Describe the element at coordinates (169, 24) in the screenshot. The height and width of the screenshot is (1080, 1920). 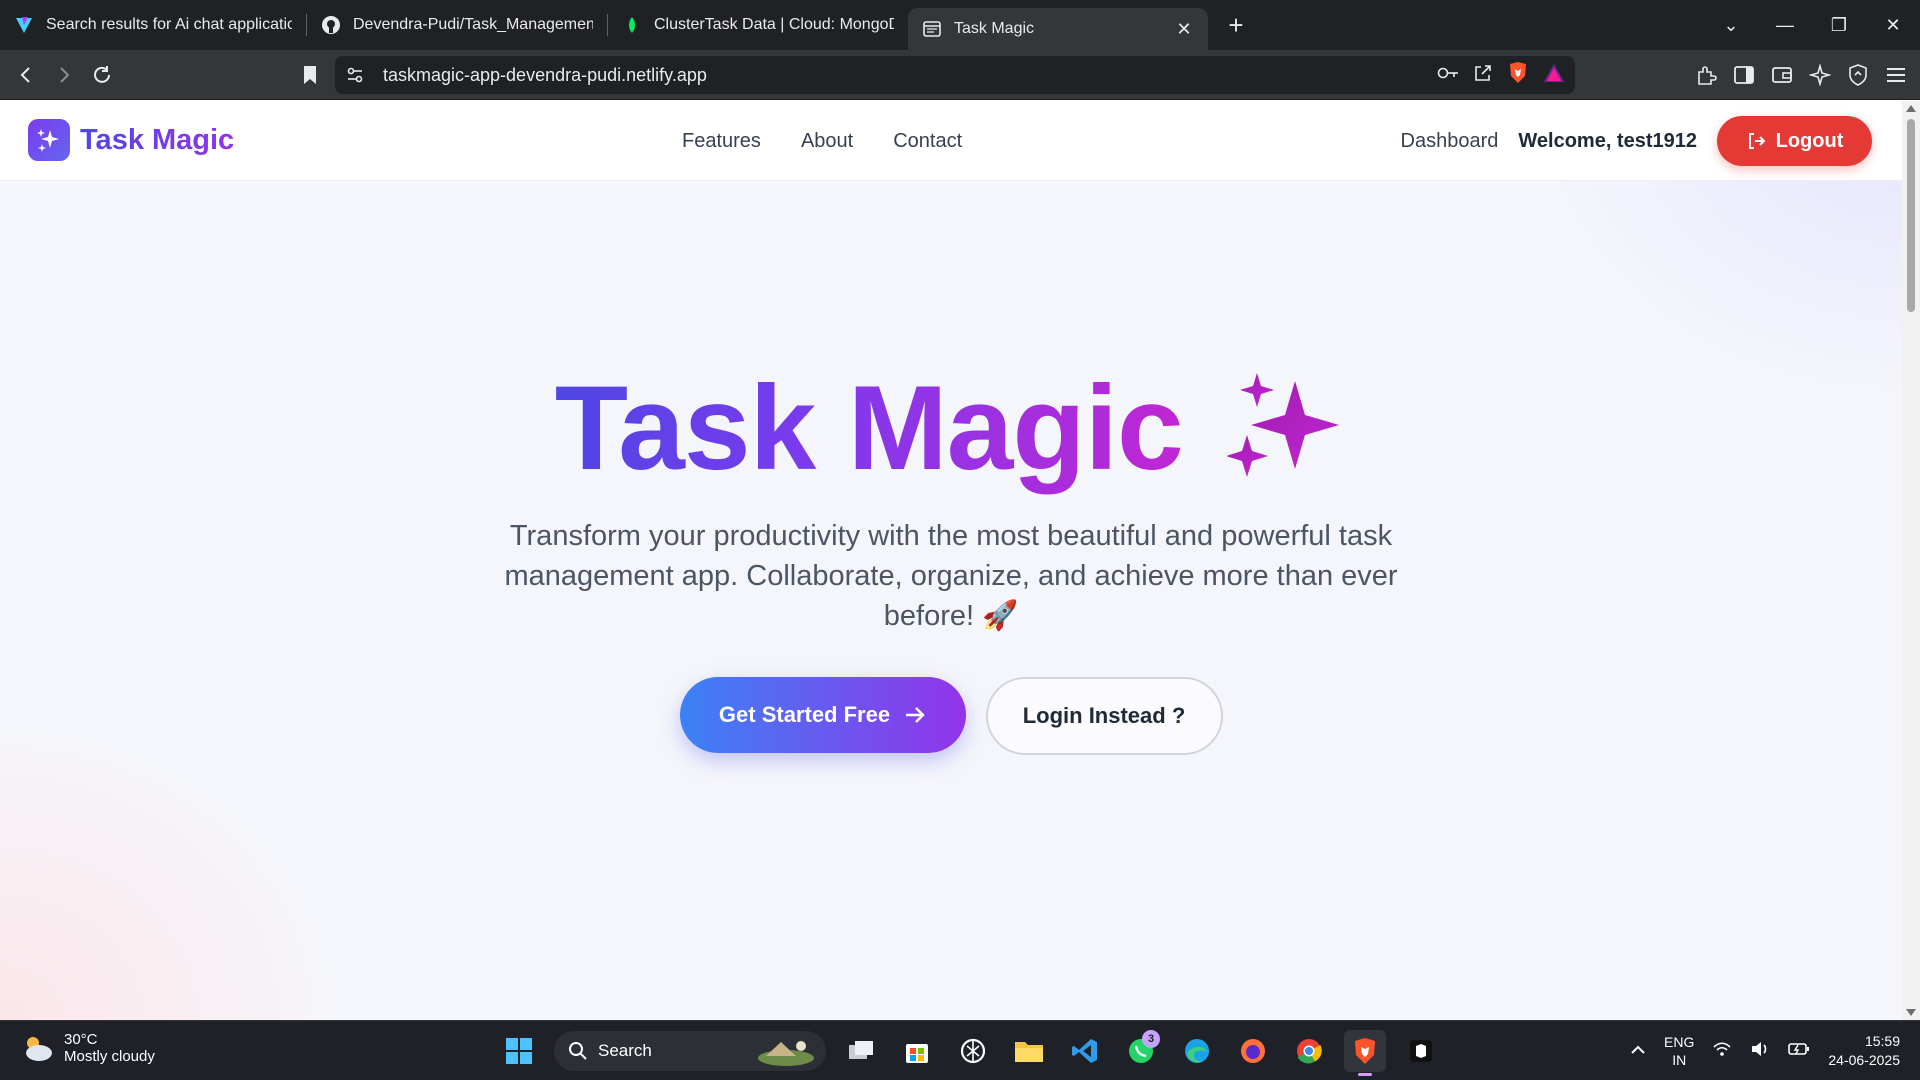
I see `tab-title: Search results for Ai chat application` at that location.